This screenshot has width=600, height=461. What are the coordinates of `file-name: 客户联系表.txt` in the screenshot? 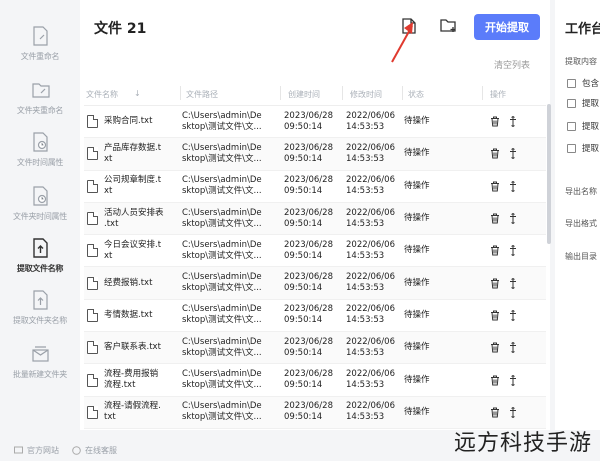 It's located at (132, 347).